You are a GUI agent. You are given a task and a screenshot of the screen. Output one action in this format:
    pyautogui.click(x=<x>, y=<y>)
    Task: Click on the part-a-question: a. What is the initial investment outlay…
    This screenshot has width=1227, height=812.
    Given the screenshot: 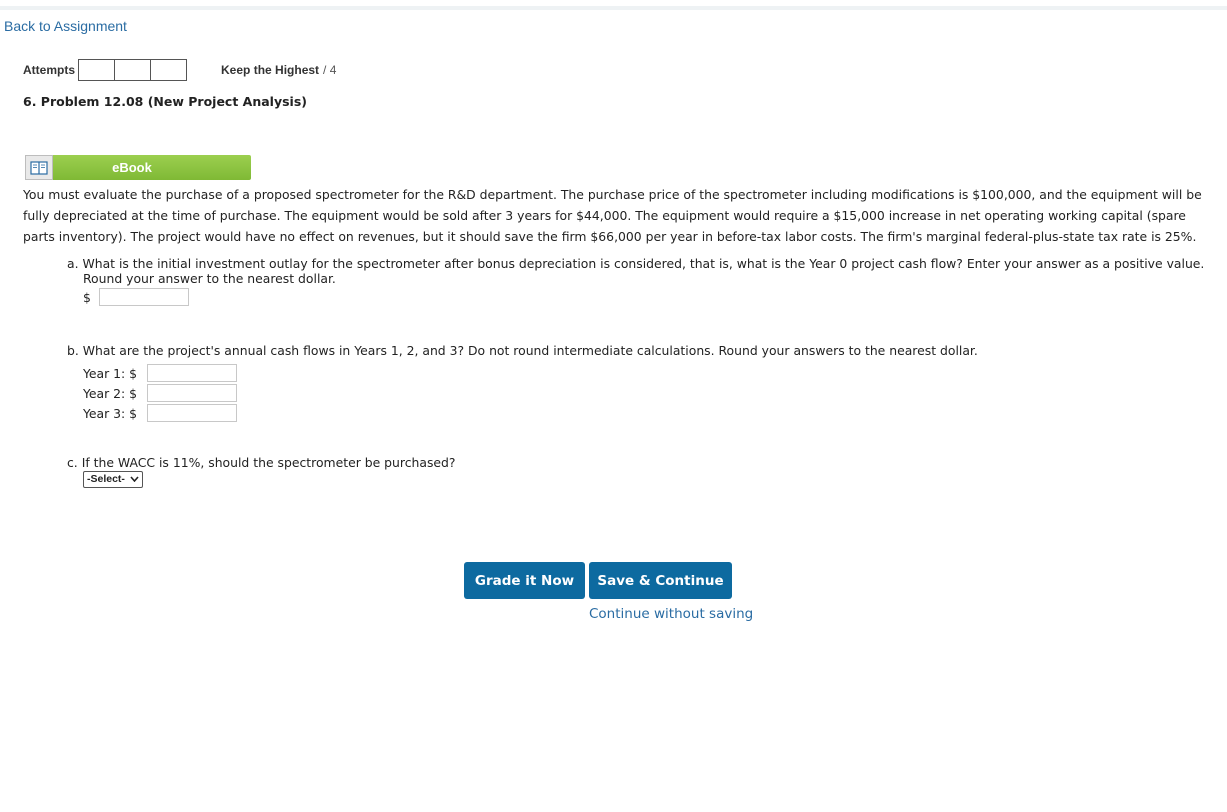 What is the action you would take?
    pyautogui.click(x=636, y=271)
    